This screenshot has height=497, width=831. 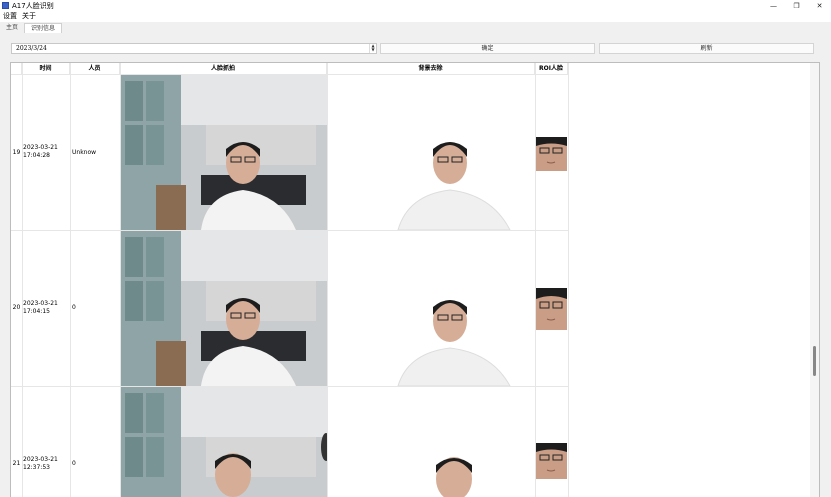 I want to click on row-number: 21, so click(x=16, y=463).